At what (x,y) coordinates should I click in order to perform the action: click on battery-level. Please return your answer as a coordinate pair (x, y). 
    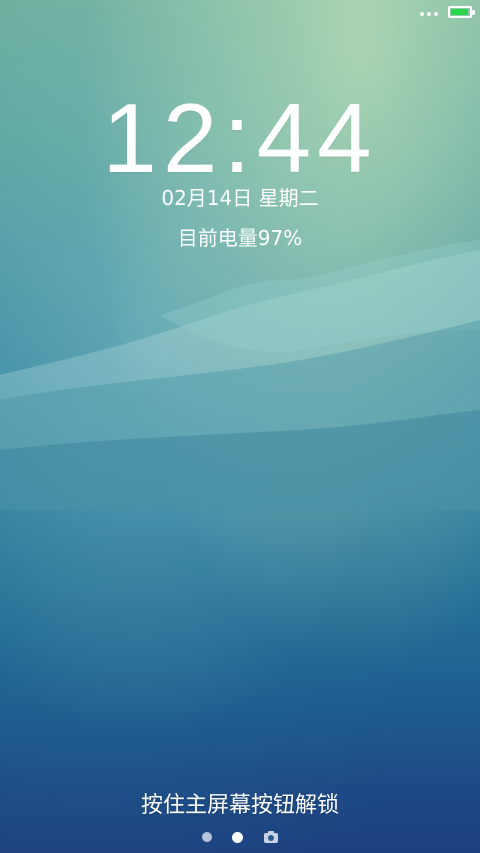
    Looking at the image, I should click on (459, 12).